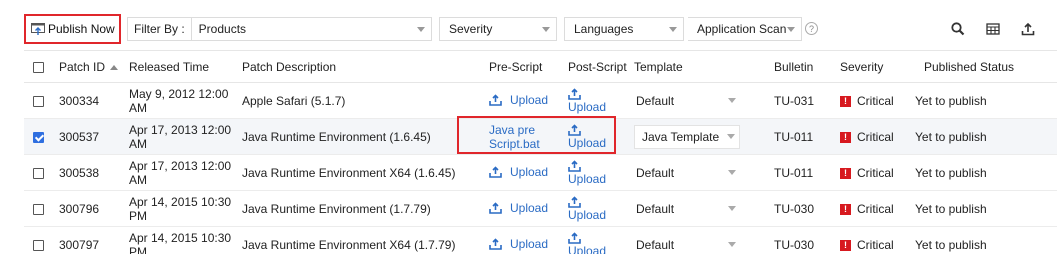 The height and width of the screenshot is (254, 1057). What do you see at coordinates (351, 66) in the screenshot?
I see `column-header-patch-description: Patch Description` at bounding box center [351, 66].